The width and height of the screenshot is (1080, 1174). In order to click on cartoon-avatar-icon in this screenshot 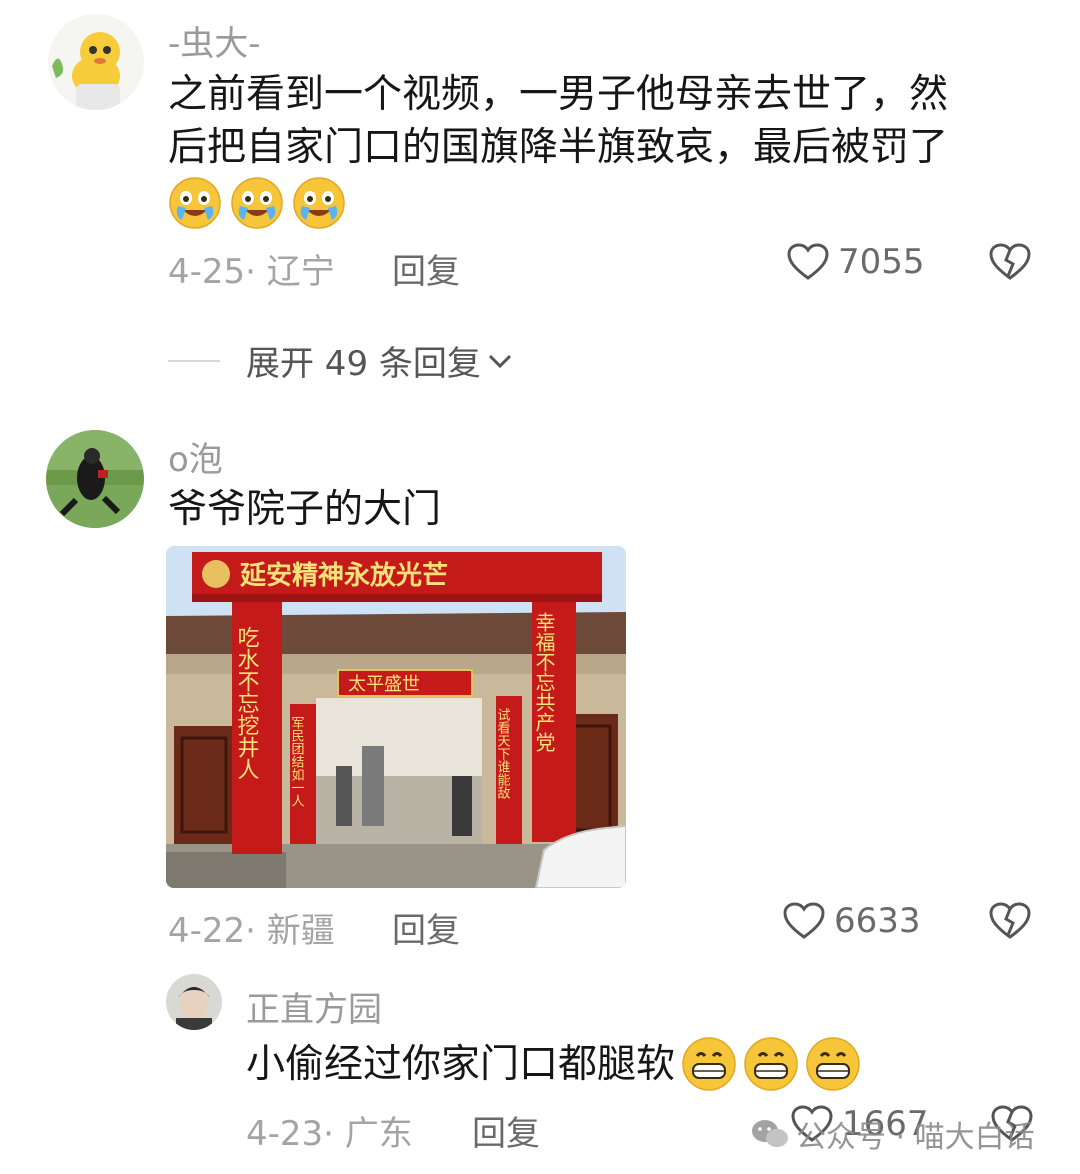, I will do `click(96, 62)`.